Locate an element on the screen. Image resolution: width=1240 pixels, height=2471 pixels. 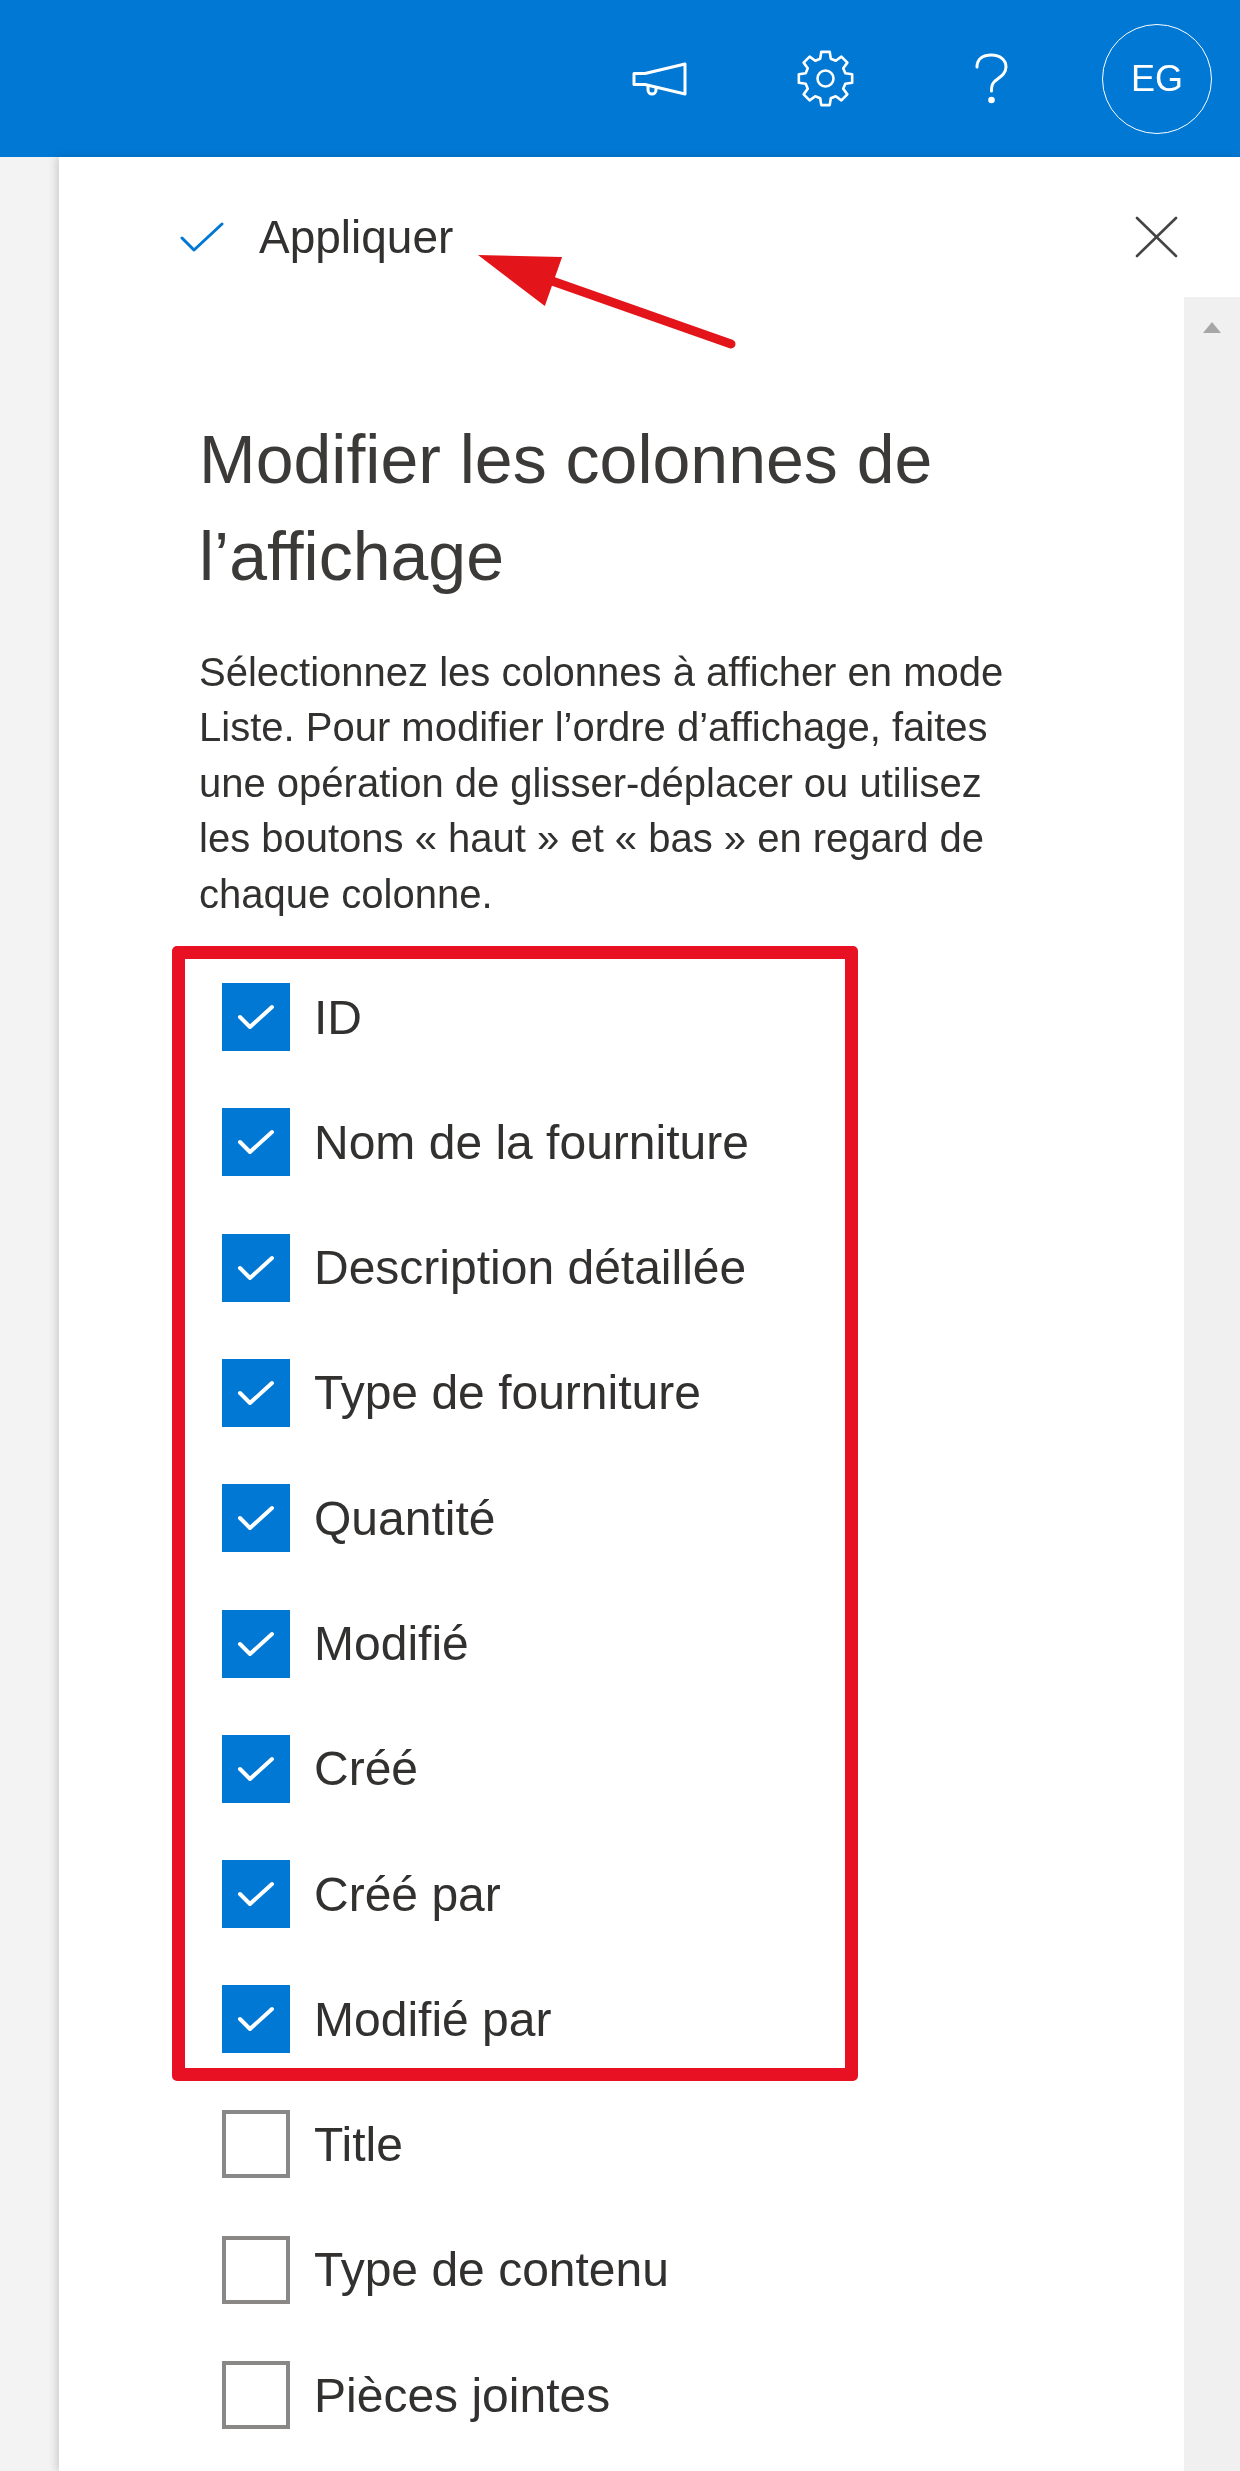
column-label: Modifié par is located at coordinates (433, 2019).